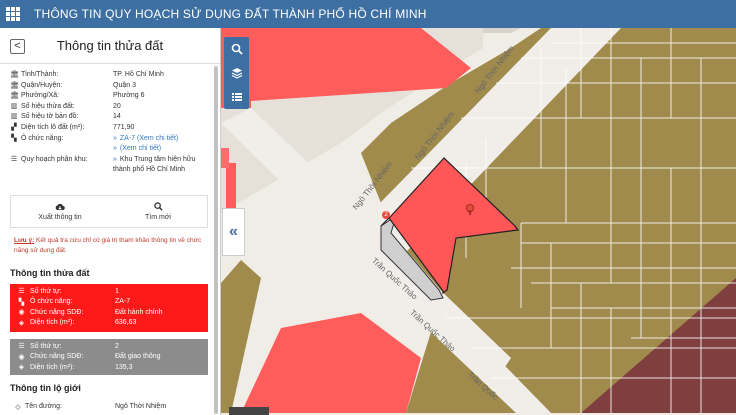 The height and width of the screenshot is (415, 736). I want to click on section-title-road: Thông tin lộ giới, so click(45, 388).